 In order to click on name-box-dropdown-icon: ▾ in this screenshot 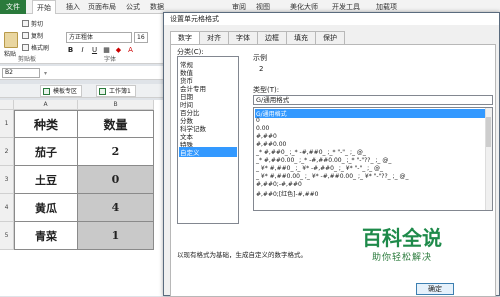, I will do `click(45, 73)`.